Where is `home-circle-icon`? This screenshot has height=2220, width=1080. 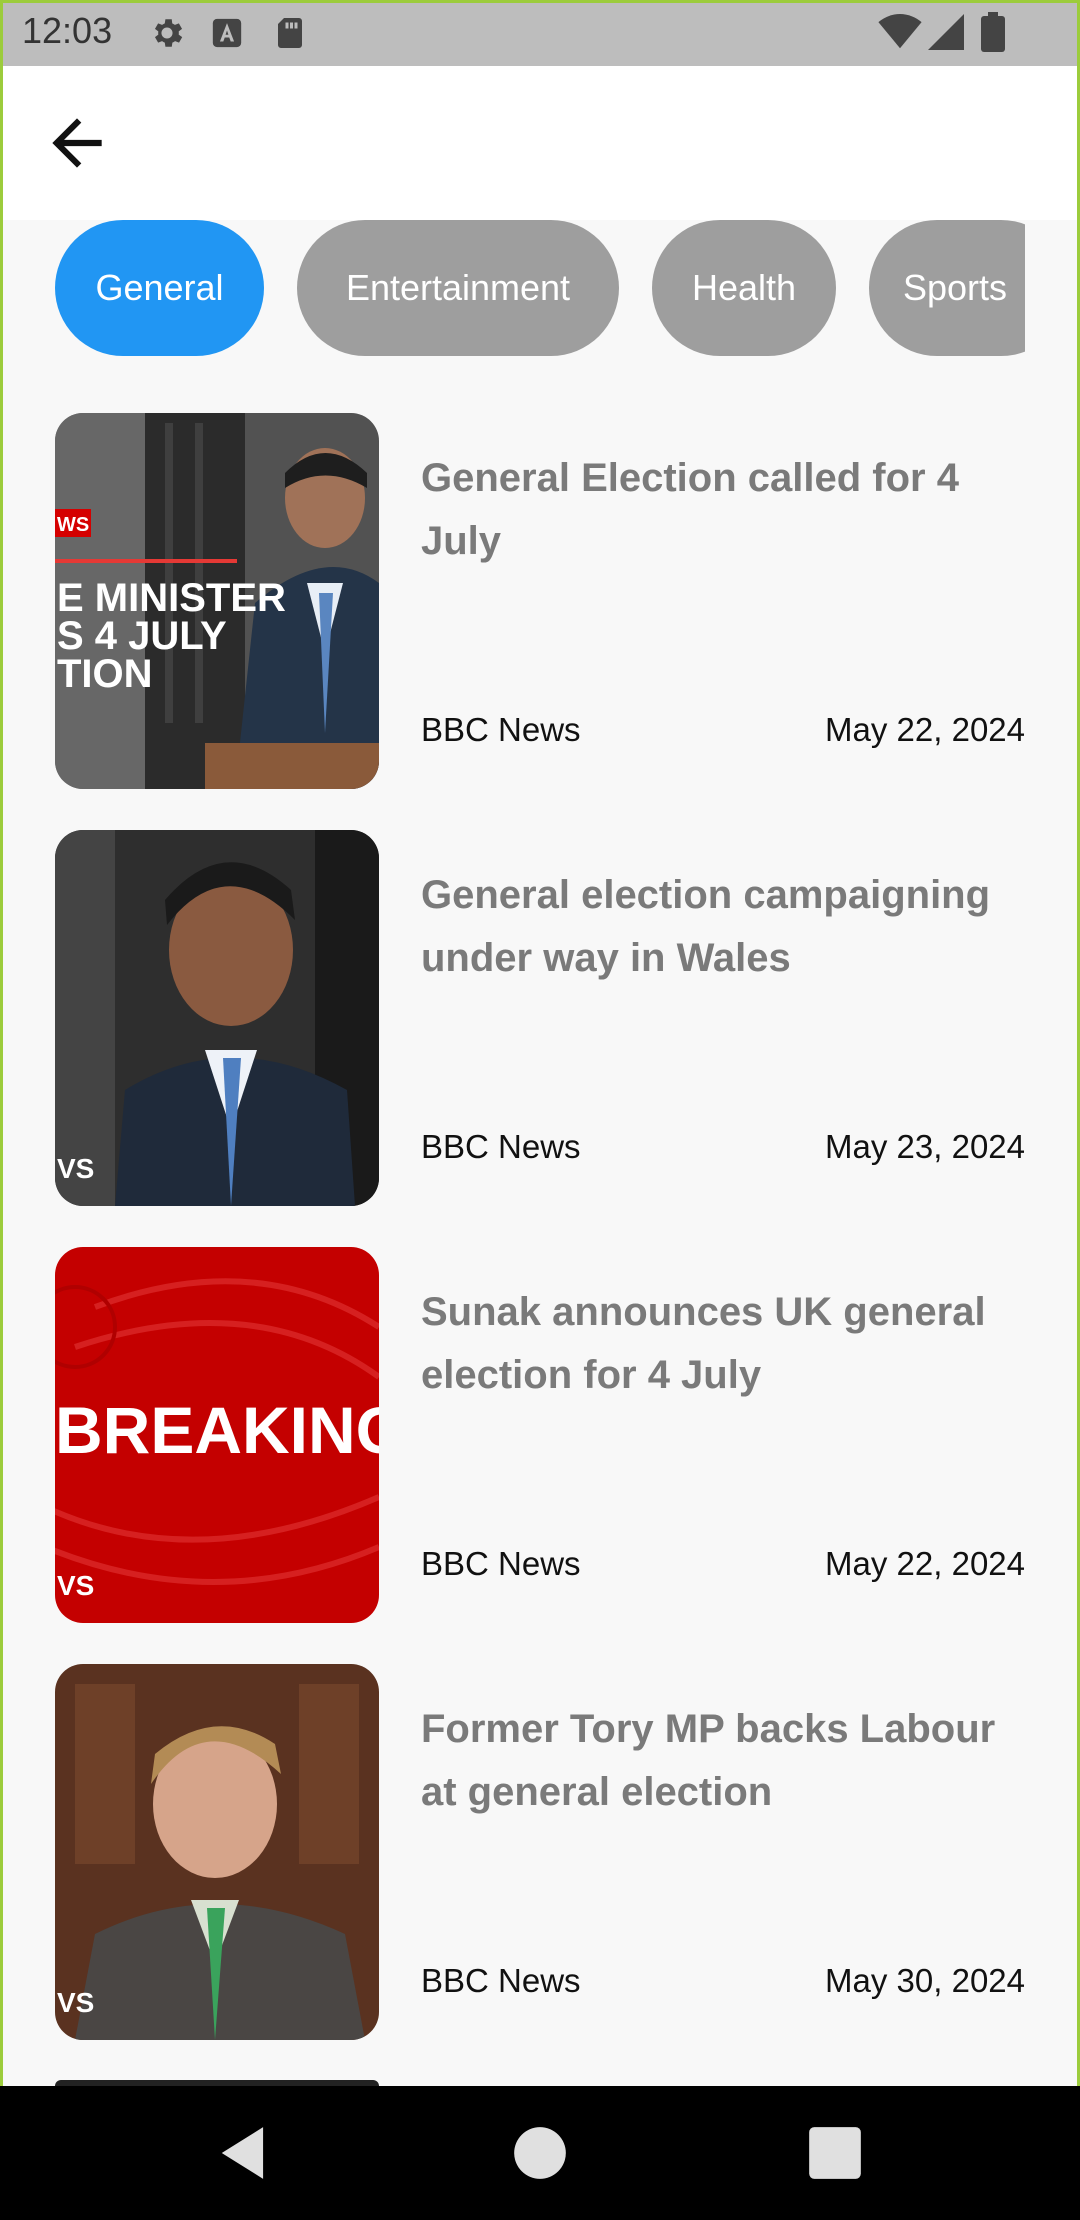 home-circle-icon is located at coordinates (540, 2157).